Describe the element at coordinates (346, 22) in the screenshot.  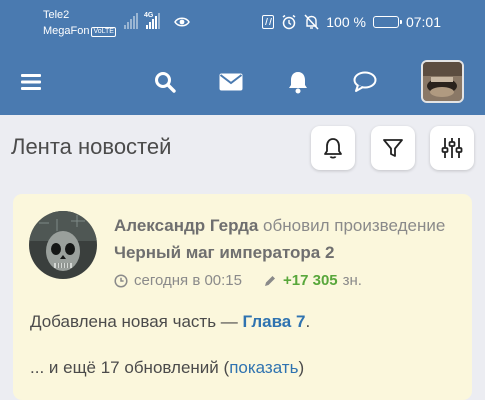
I see `battery-percent: 100 %` at that location.